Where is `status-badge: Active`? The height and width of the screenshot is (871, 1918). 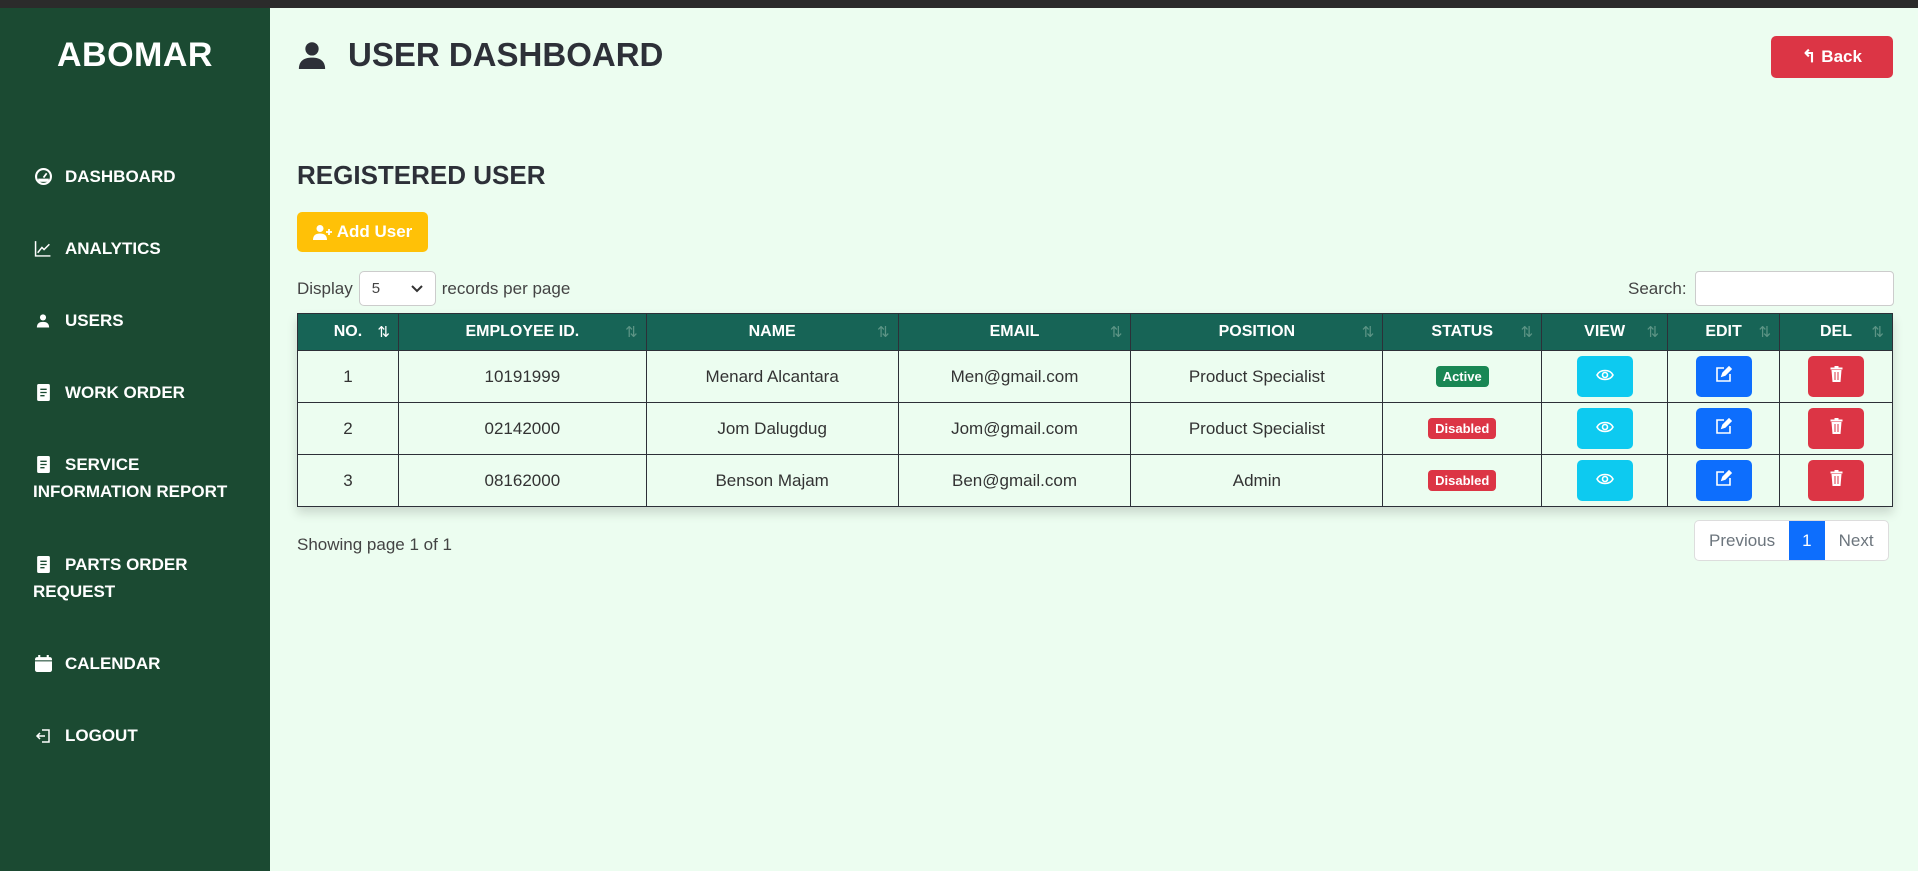
status-badge: Active is located at coordinates (1462, 376).